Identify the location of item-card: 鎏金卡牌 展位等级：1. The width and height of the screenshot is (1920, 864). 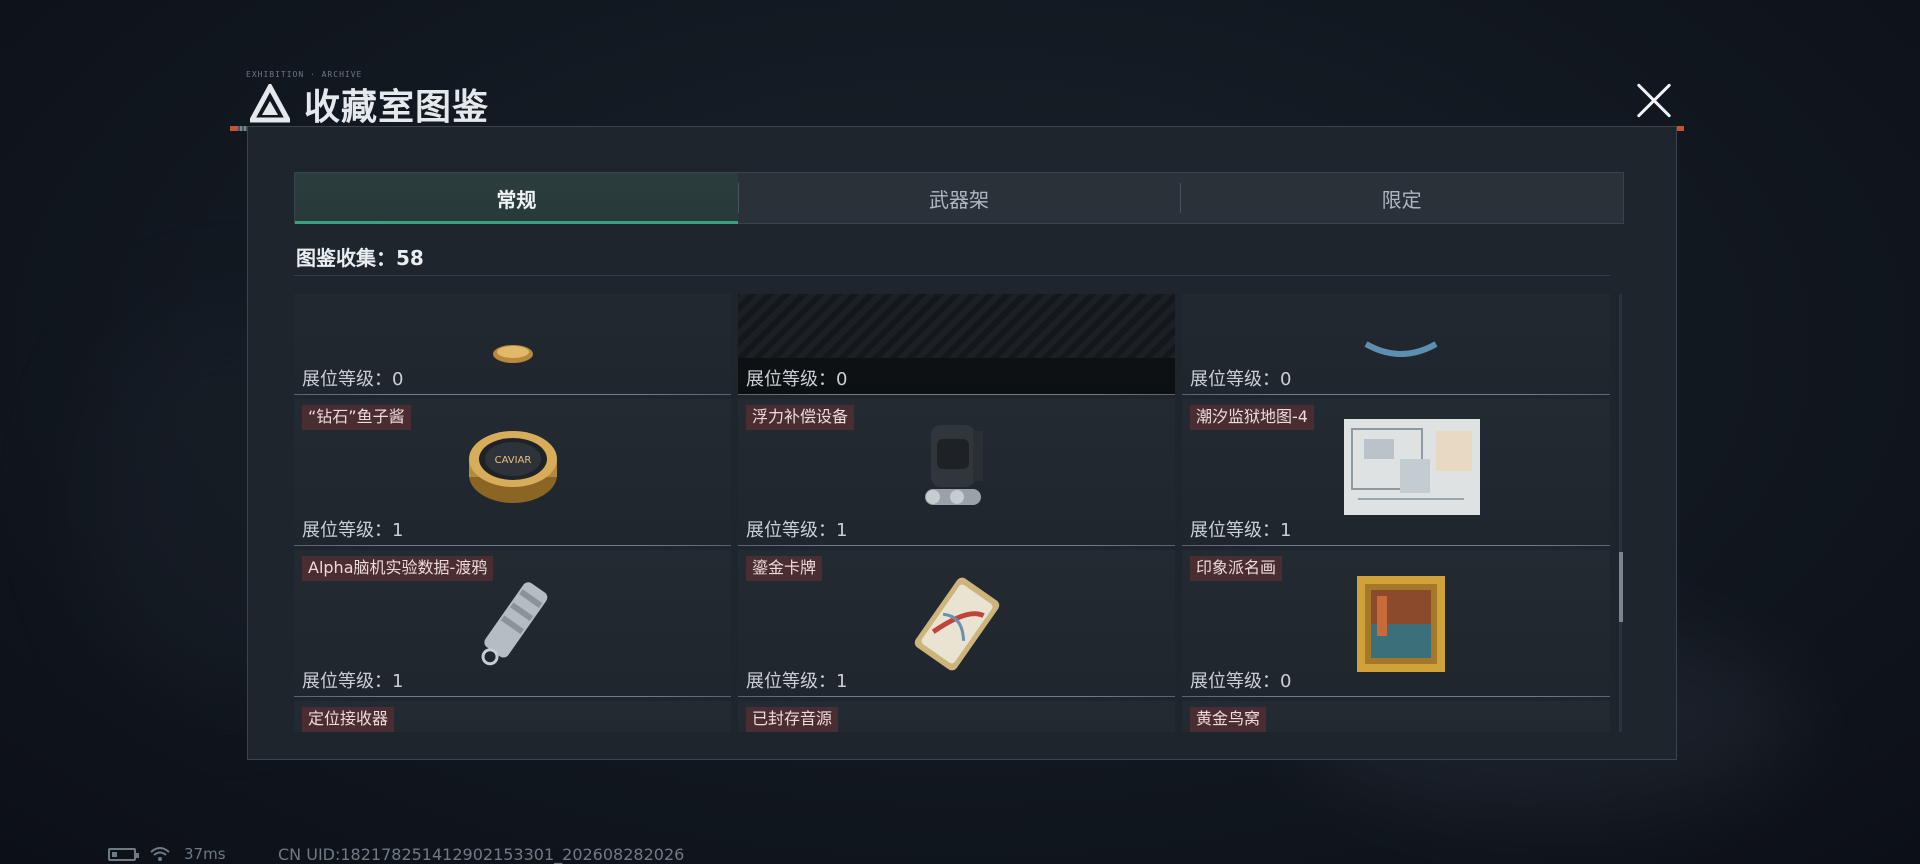
(956, 623).